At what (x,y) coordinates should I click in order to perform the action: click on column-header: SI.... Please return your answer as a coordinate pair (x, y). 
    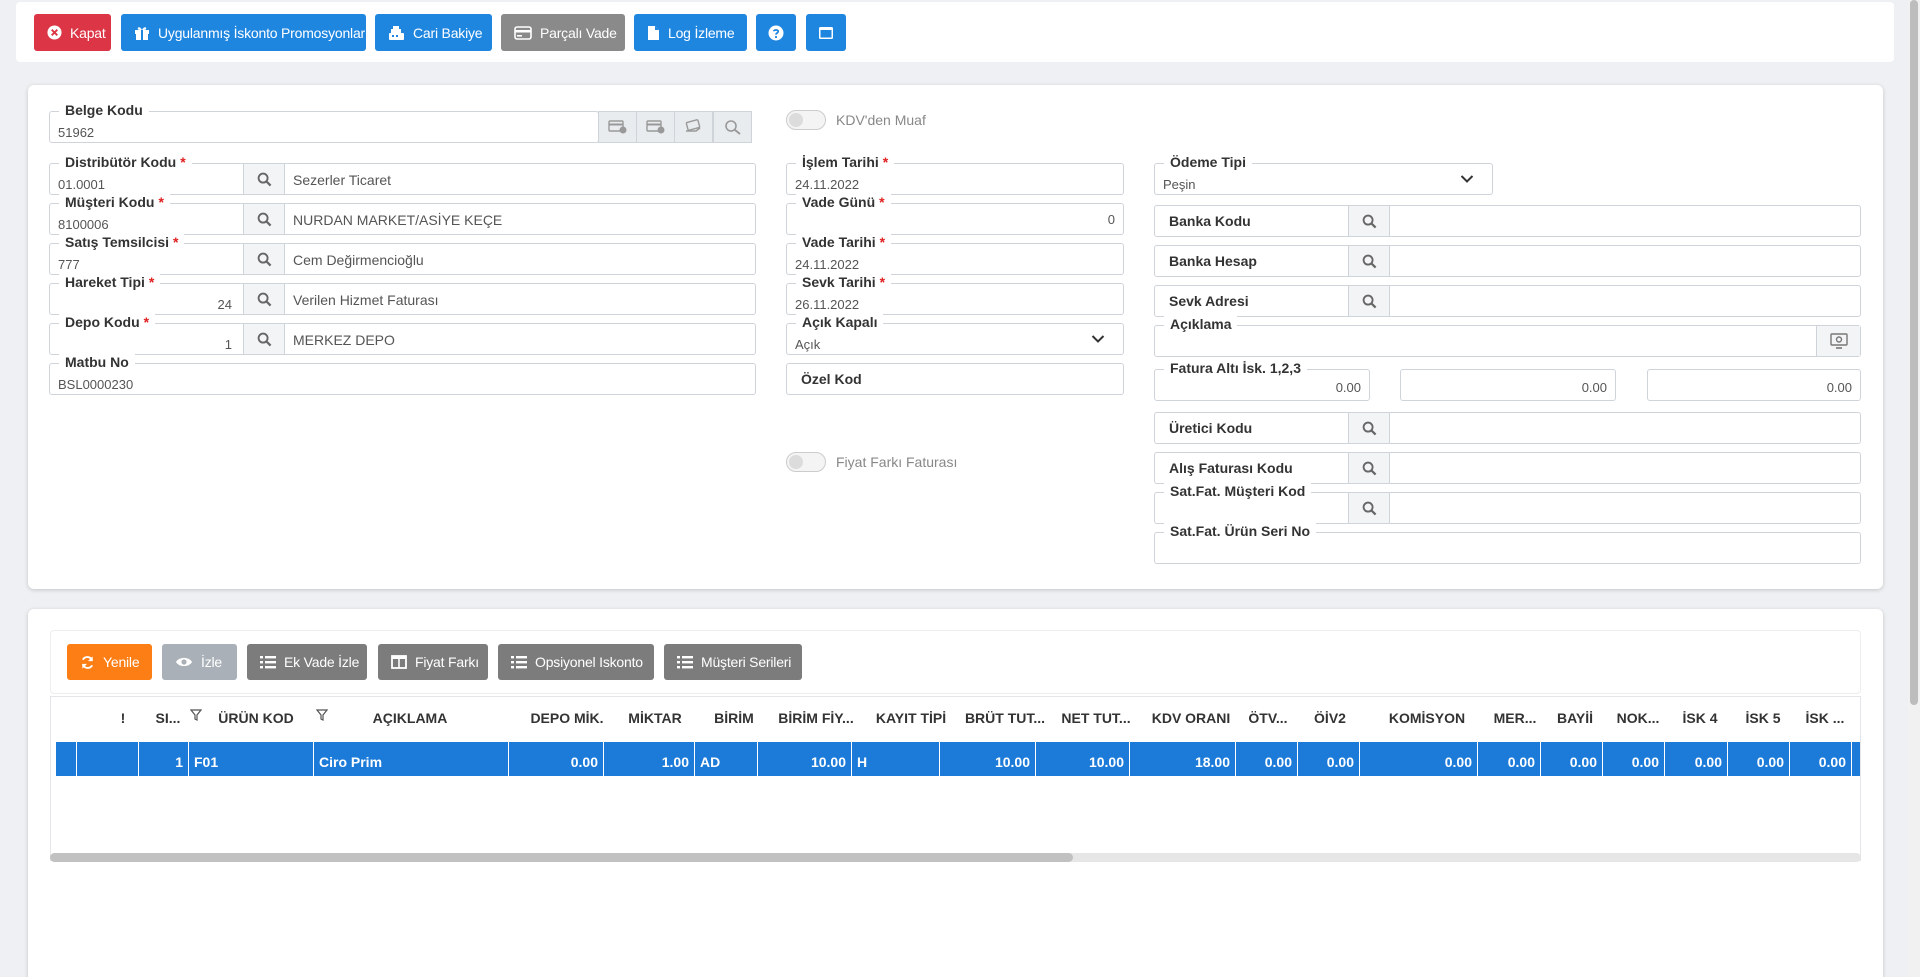
    Looking at the image, I should click on (168, 718).